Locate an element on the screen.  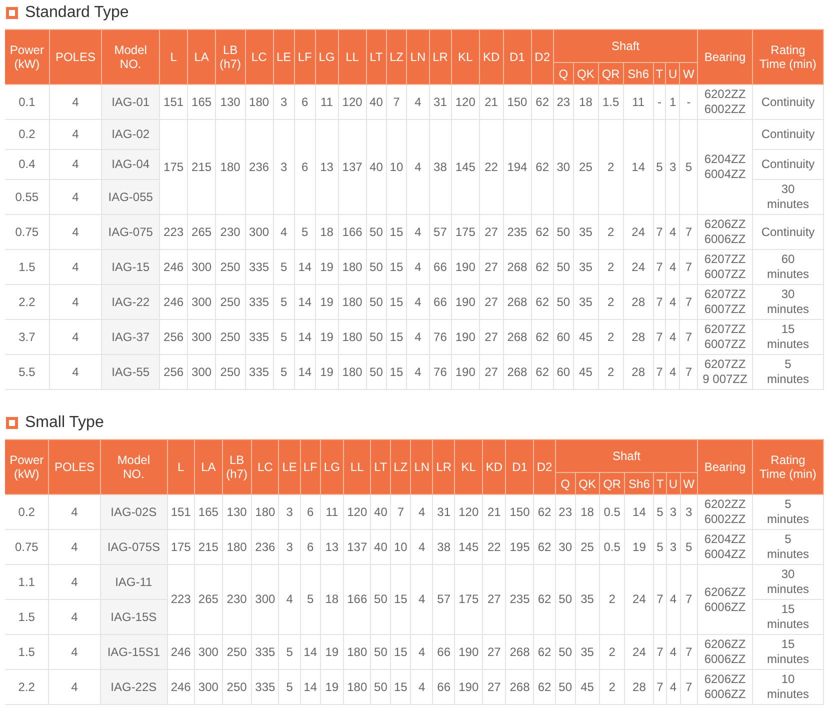
section-title: Small Type is located at coordinates (64, 423).